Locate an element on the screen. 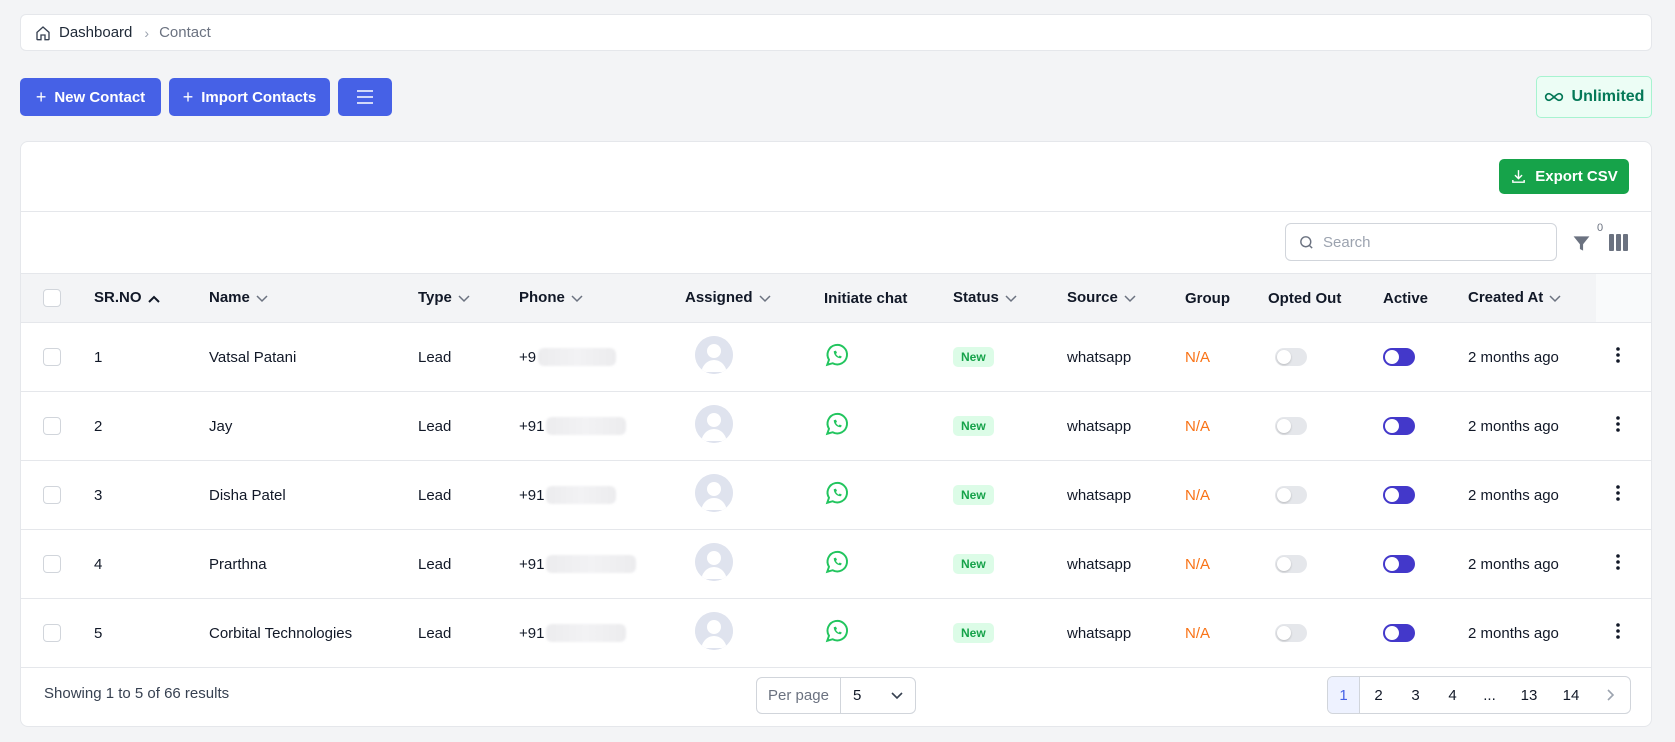 Image resolution: width=1675 pixels, height=742 pixels. filter-icon is located at coordinates (1581, 243).